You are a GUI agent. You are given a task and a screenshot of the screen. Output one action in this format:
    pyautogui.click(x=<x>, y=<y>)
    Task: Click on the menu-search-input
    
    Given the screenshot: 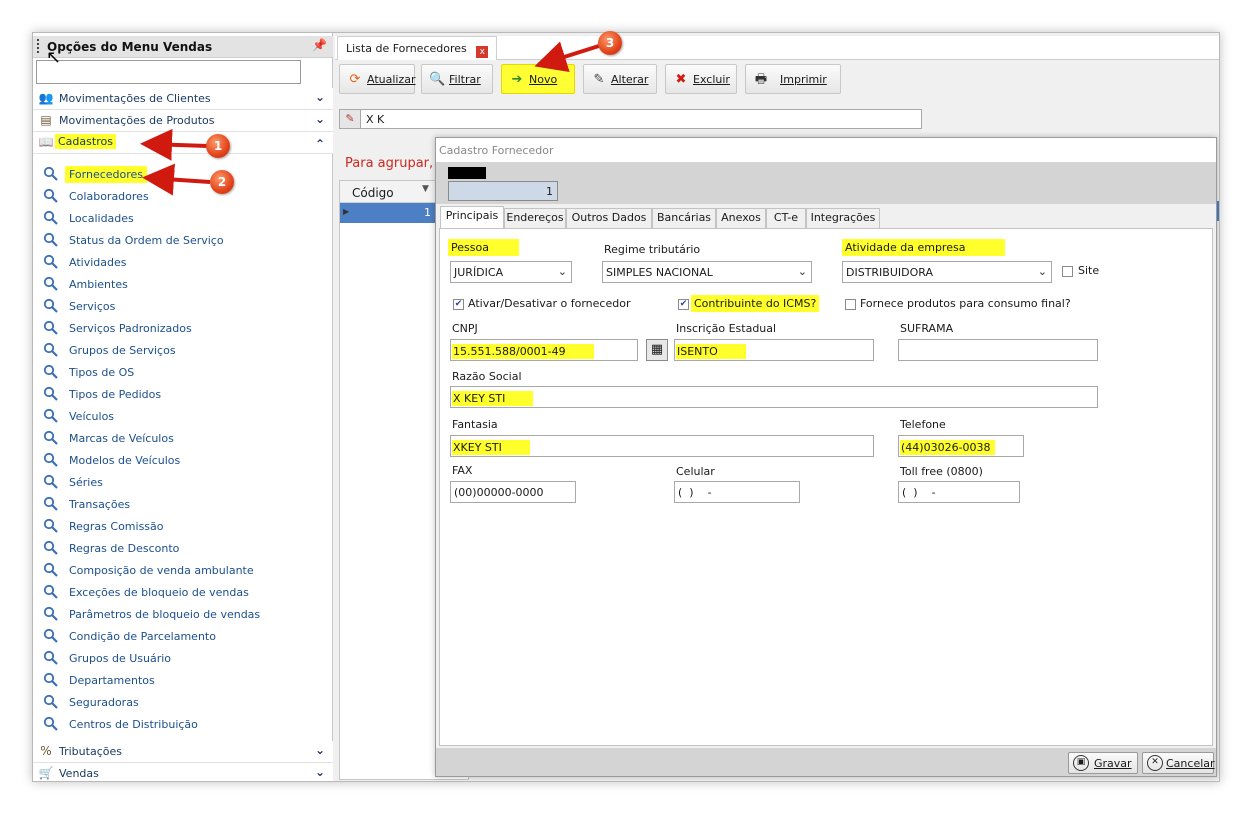 What is the action you would take?
    pyautogui.click(x=168, y=72)
    